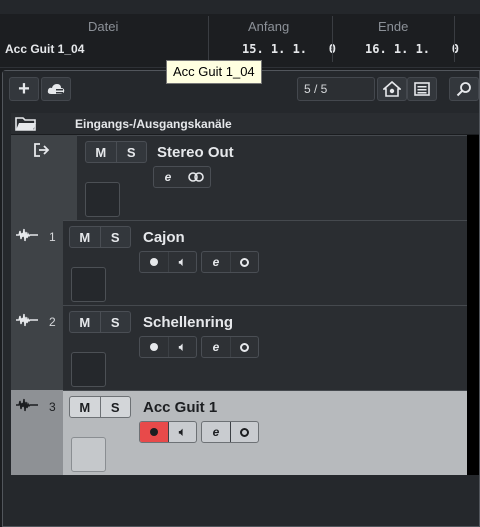  What do you see at coordinates (52, 407) in the screenshot?
I see `track-number: 3` at bounding box center [52, 407].